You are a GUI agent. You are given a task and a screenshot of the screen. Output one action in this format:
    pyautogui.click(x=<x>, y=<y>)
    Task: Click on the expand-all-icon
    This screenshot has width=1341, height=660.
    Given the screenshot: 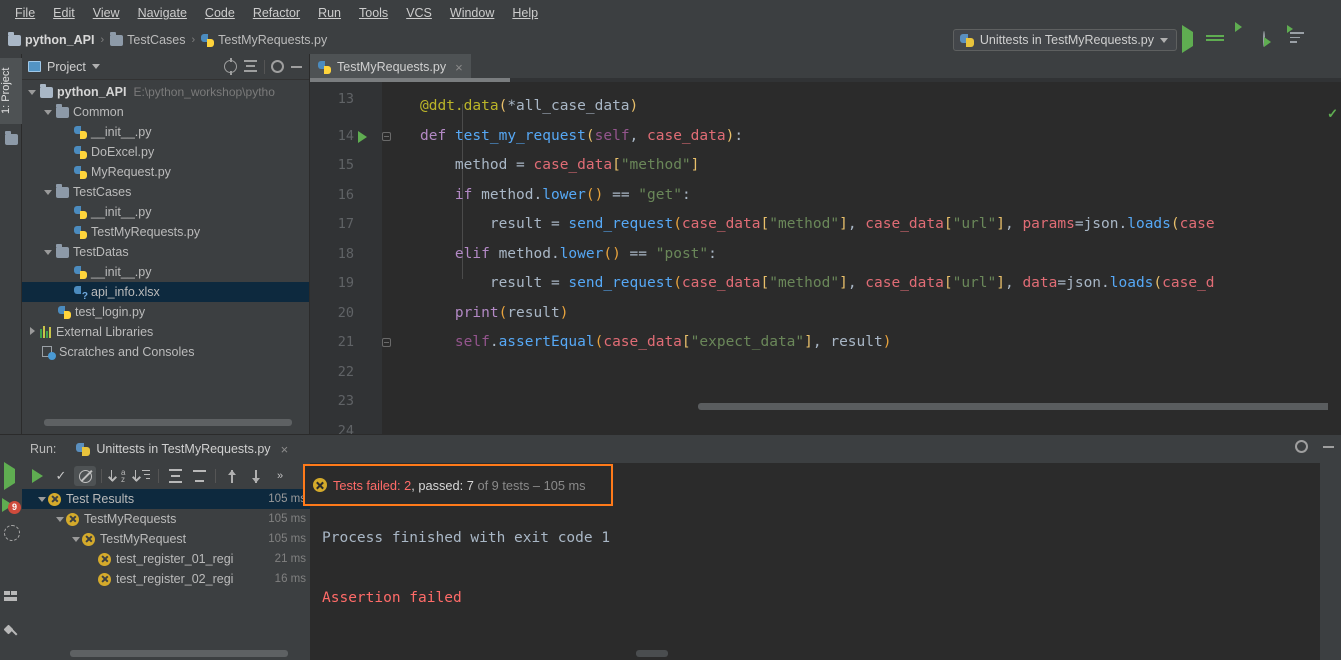 What is the action you would take?
    pyautogui.click(x=175, y=476)
    